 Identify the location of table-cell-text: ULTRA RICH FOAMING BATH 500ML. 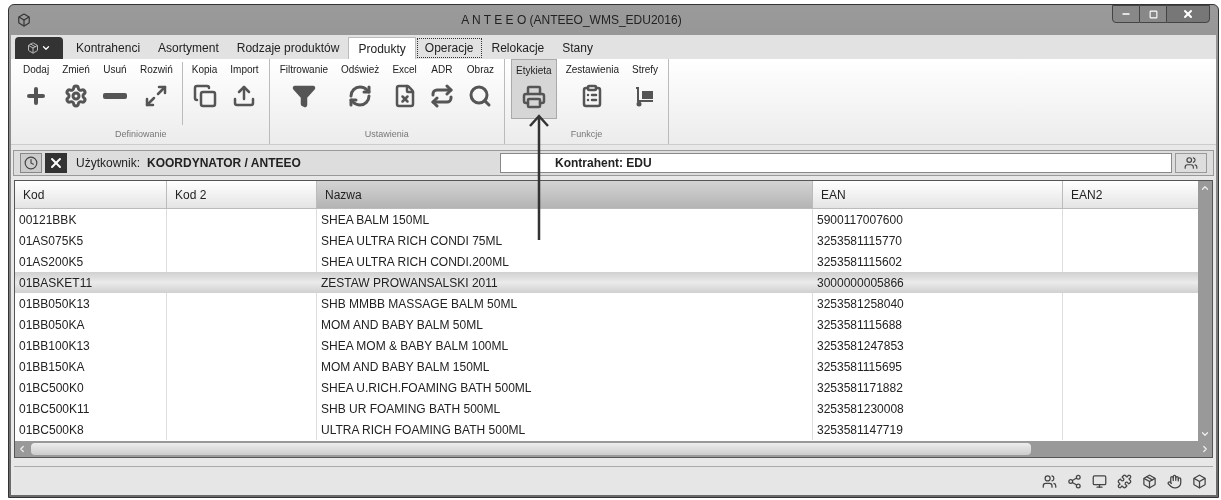
(423, 430).